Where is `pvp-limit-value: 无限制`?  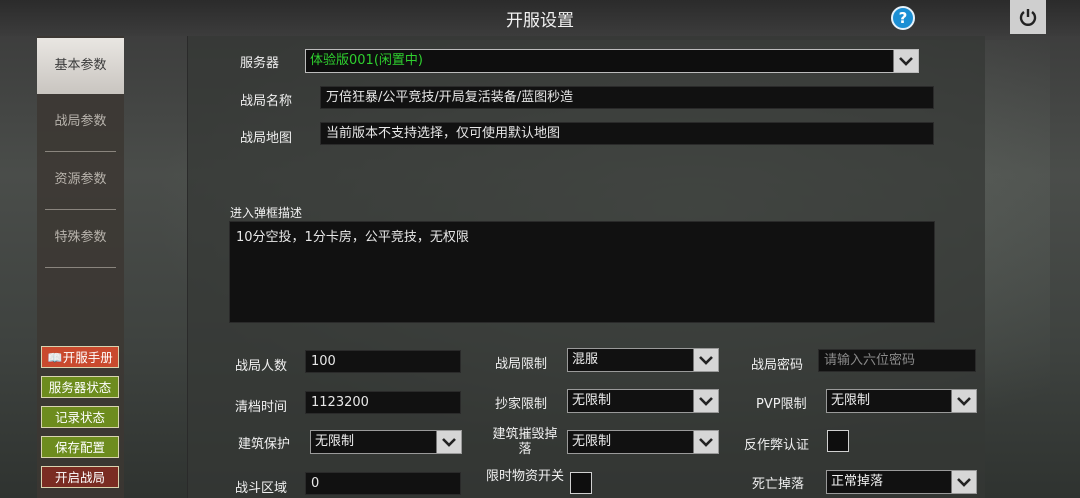 pvp-limit-value: 无限制 is located at coordinates (851, 400).